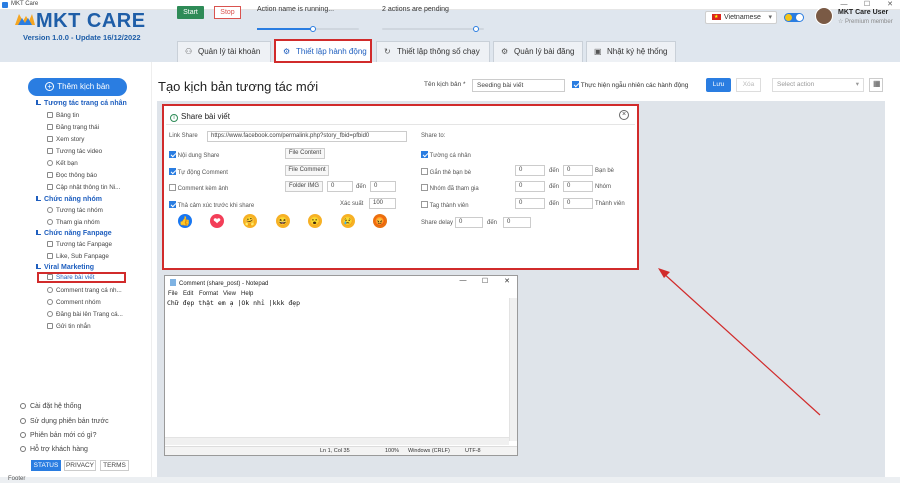 This screenshot has height=483, width=900. What do you see at coordinates (578, 170) in the screenshot?
I see `tag-friends-to-input: 0` at bounding box center [578, 170].